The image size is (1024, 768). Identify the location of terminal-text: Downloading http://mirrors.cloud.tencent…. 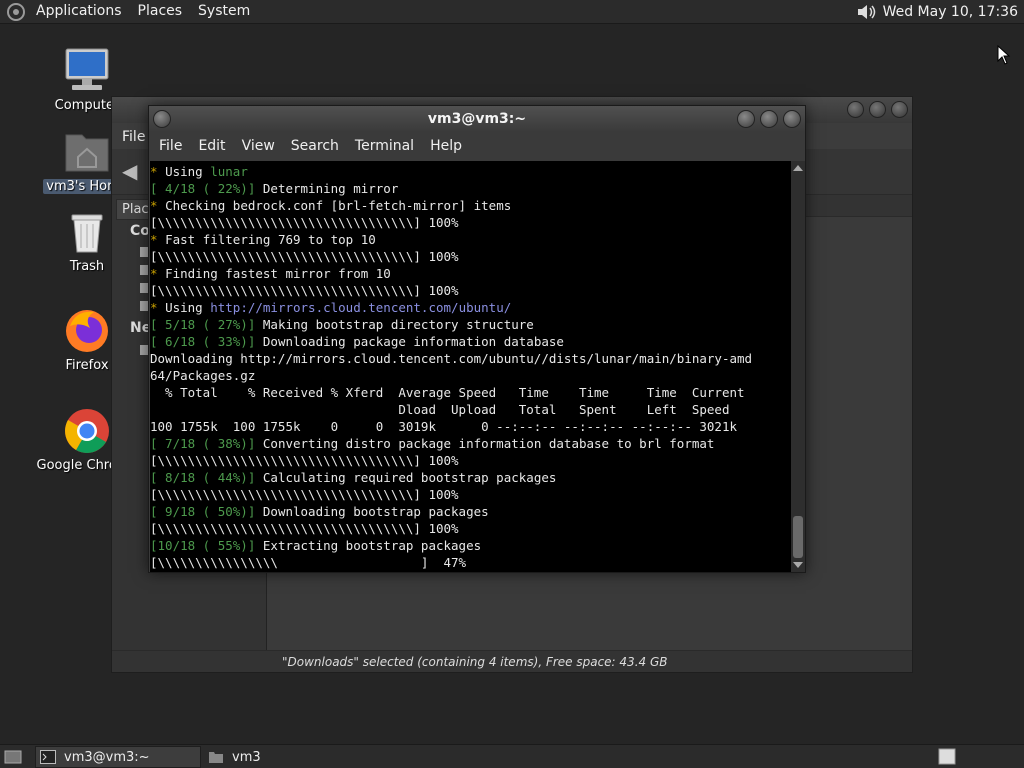
(451, 358).